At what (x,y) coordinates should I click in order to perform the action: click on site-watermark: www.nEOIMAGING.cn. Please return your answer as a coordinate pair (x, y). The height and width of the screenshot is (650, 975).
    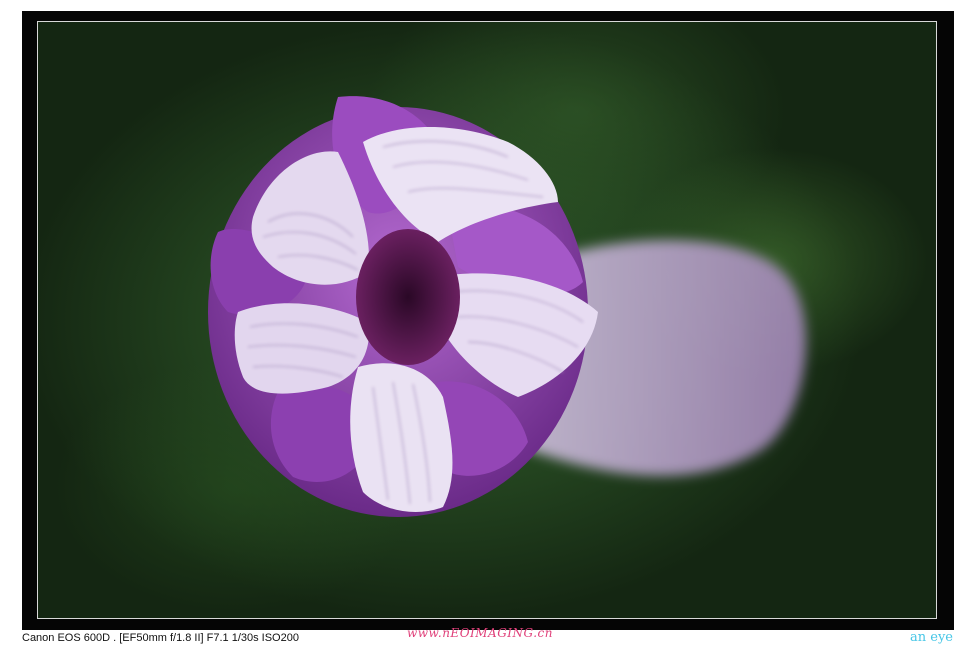
    Looking at the image, I should click on (480, 633).